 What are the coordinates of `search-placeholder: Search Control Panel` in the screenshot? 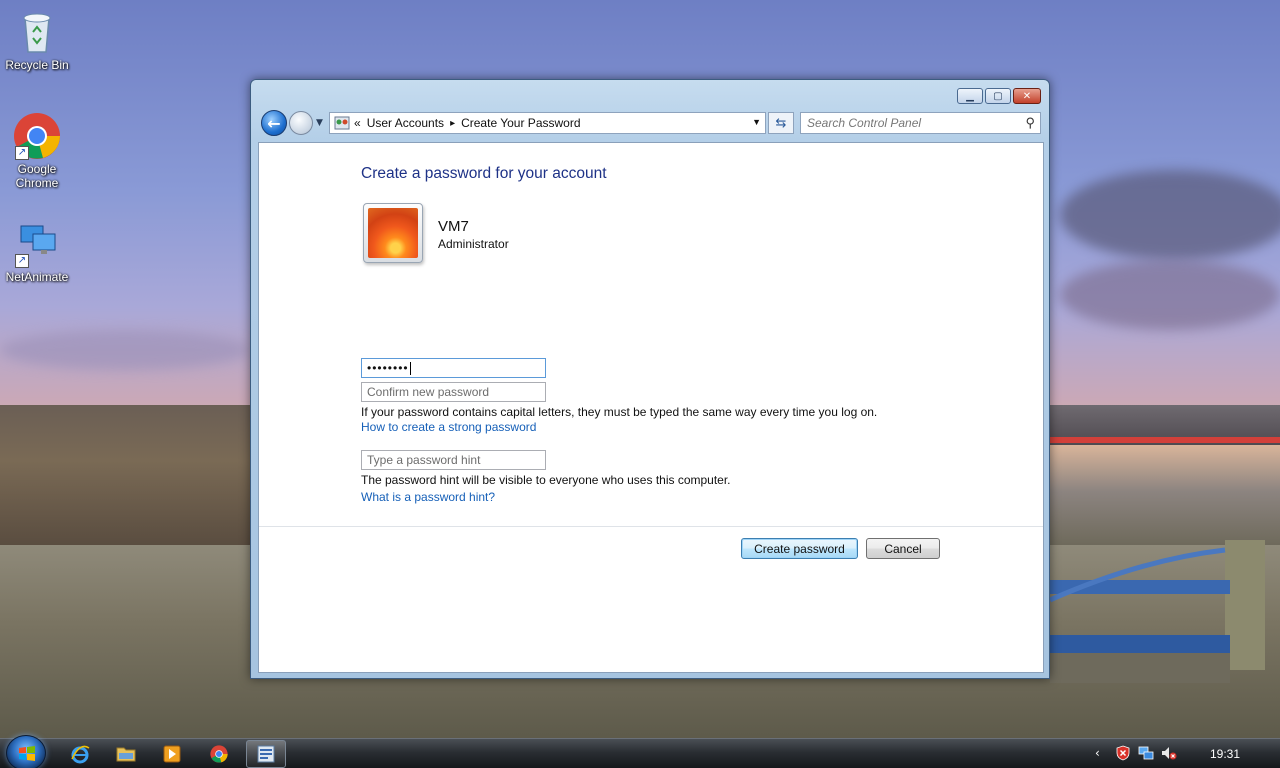 It's located at (864, 123).